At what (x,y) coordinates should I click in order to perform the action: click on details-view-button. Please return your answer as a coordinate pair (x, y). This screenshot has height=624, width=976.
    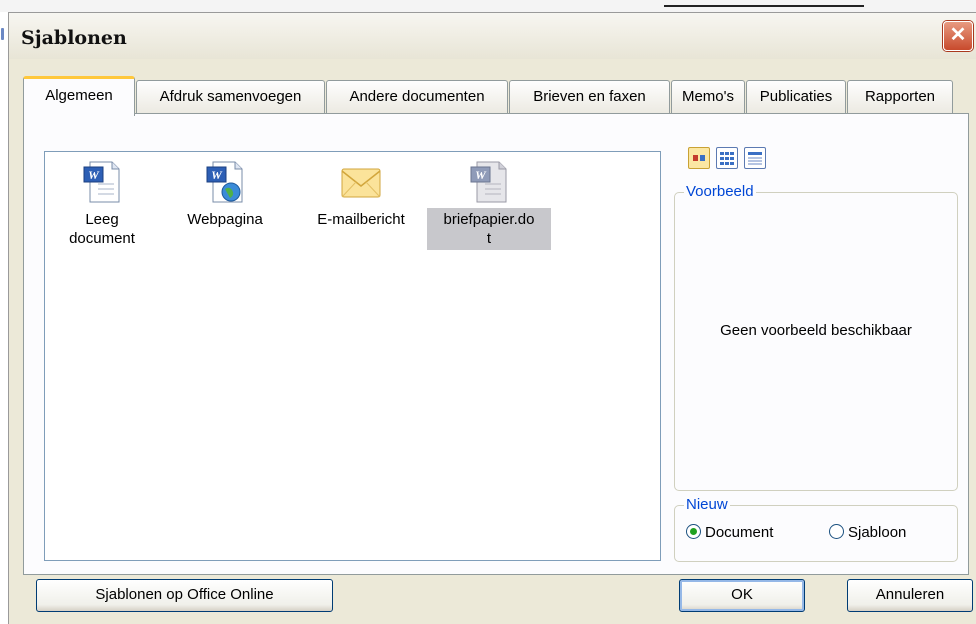
    Looking at the image, I should click on (755, 158).